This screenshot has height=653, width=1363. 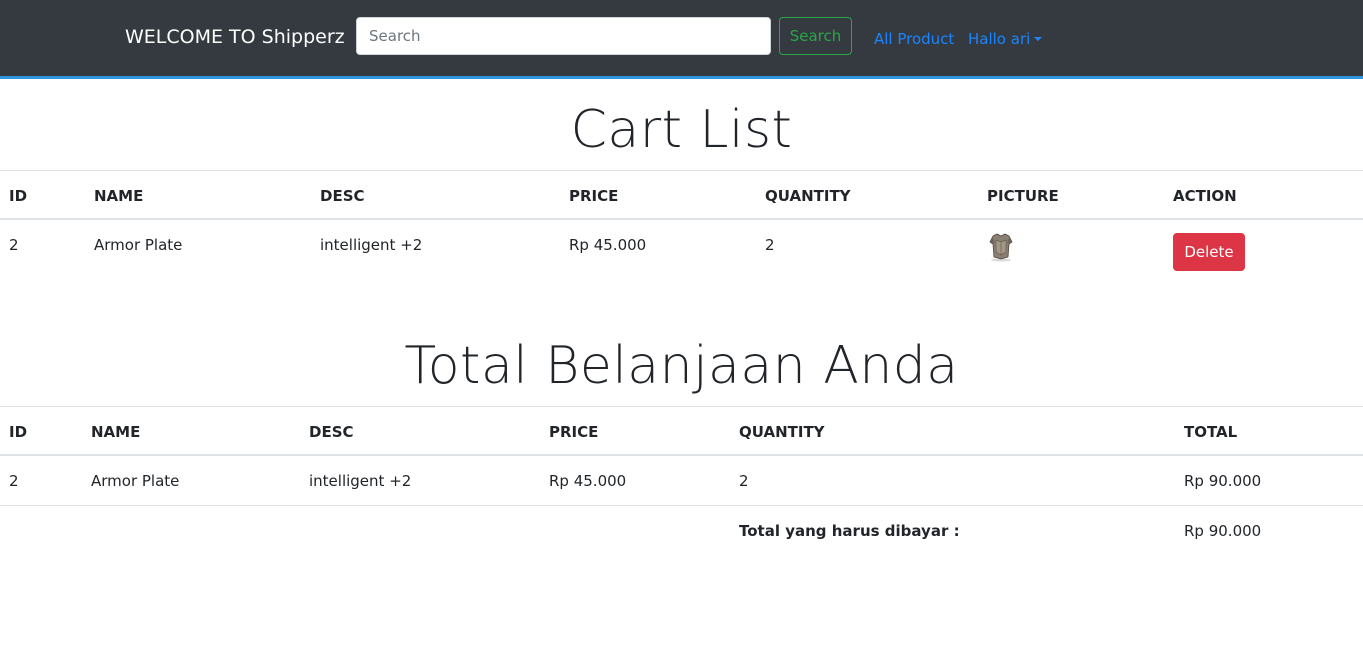 I want to click on user-dropdown: Hallo ari, so click(x=1005, y=39).